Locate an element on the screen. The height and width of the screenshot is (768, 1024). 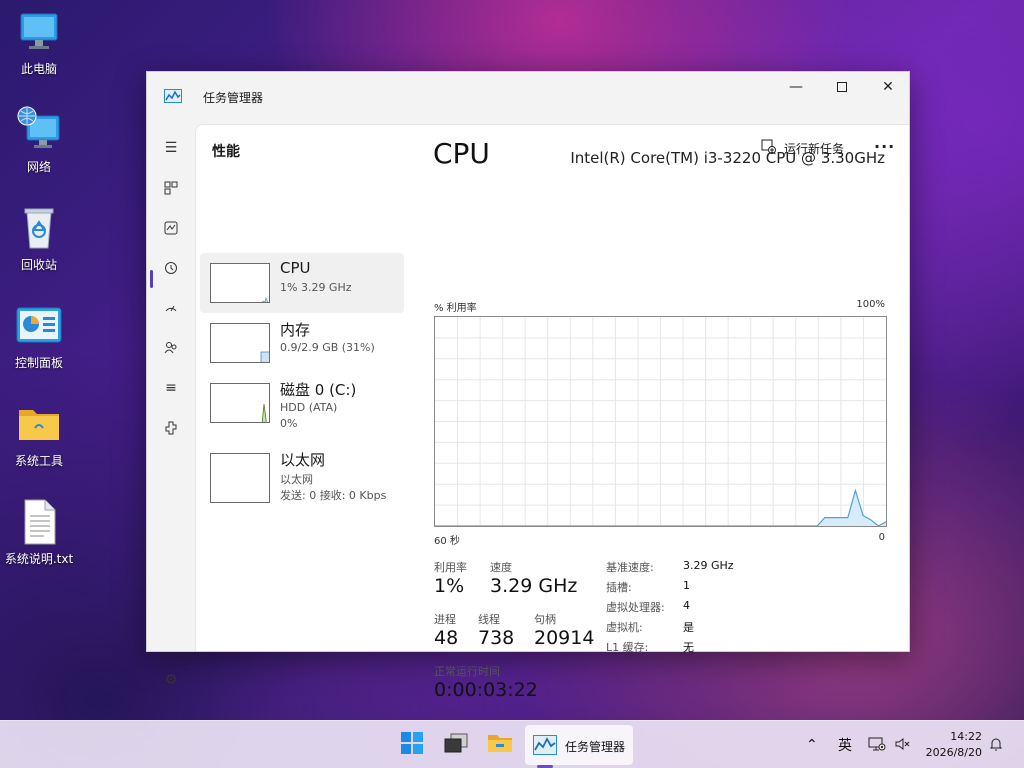
show-hidden-icons-button: ⌃ is located at coordinates (812, 744).